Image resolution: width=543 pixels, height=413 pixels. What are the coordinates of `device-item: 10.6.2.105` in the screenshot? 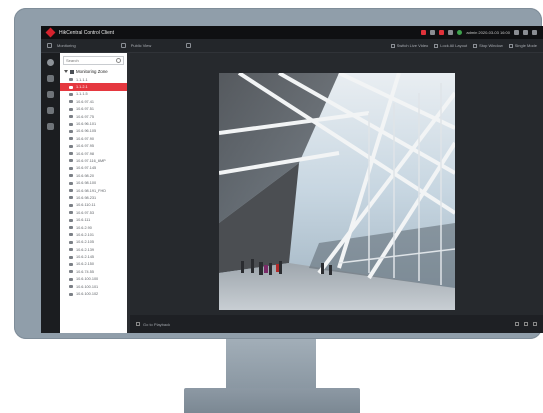 It's located at (93, 242).